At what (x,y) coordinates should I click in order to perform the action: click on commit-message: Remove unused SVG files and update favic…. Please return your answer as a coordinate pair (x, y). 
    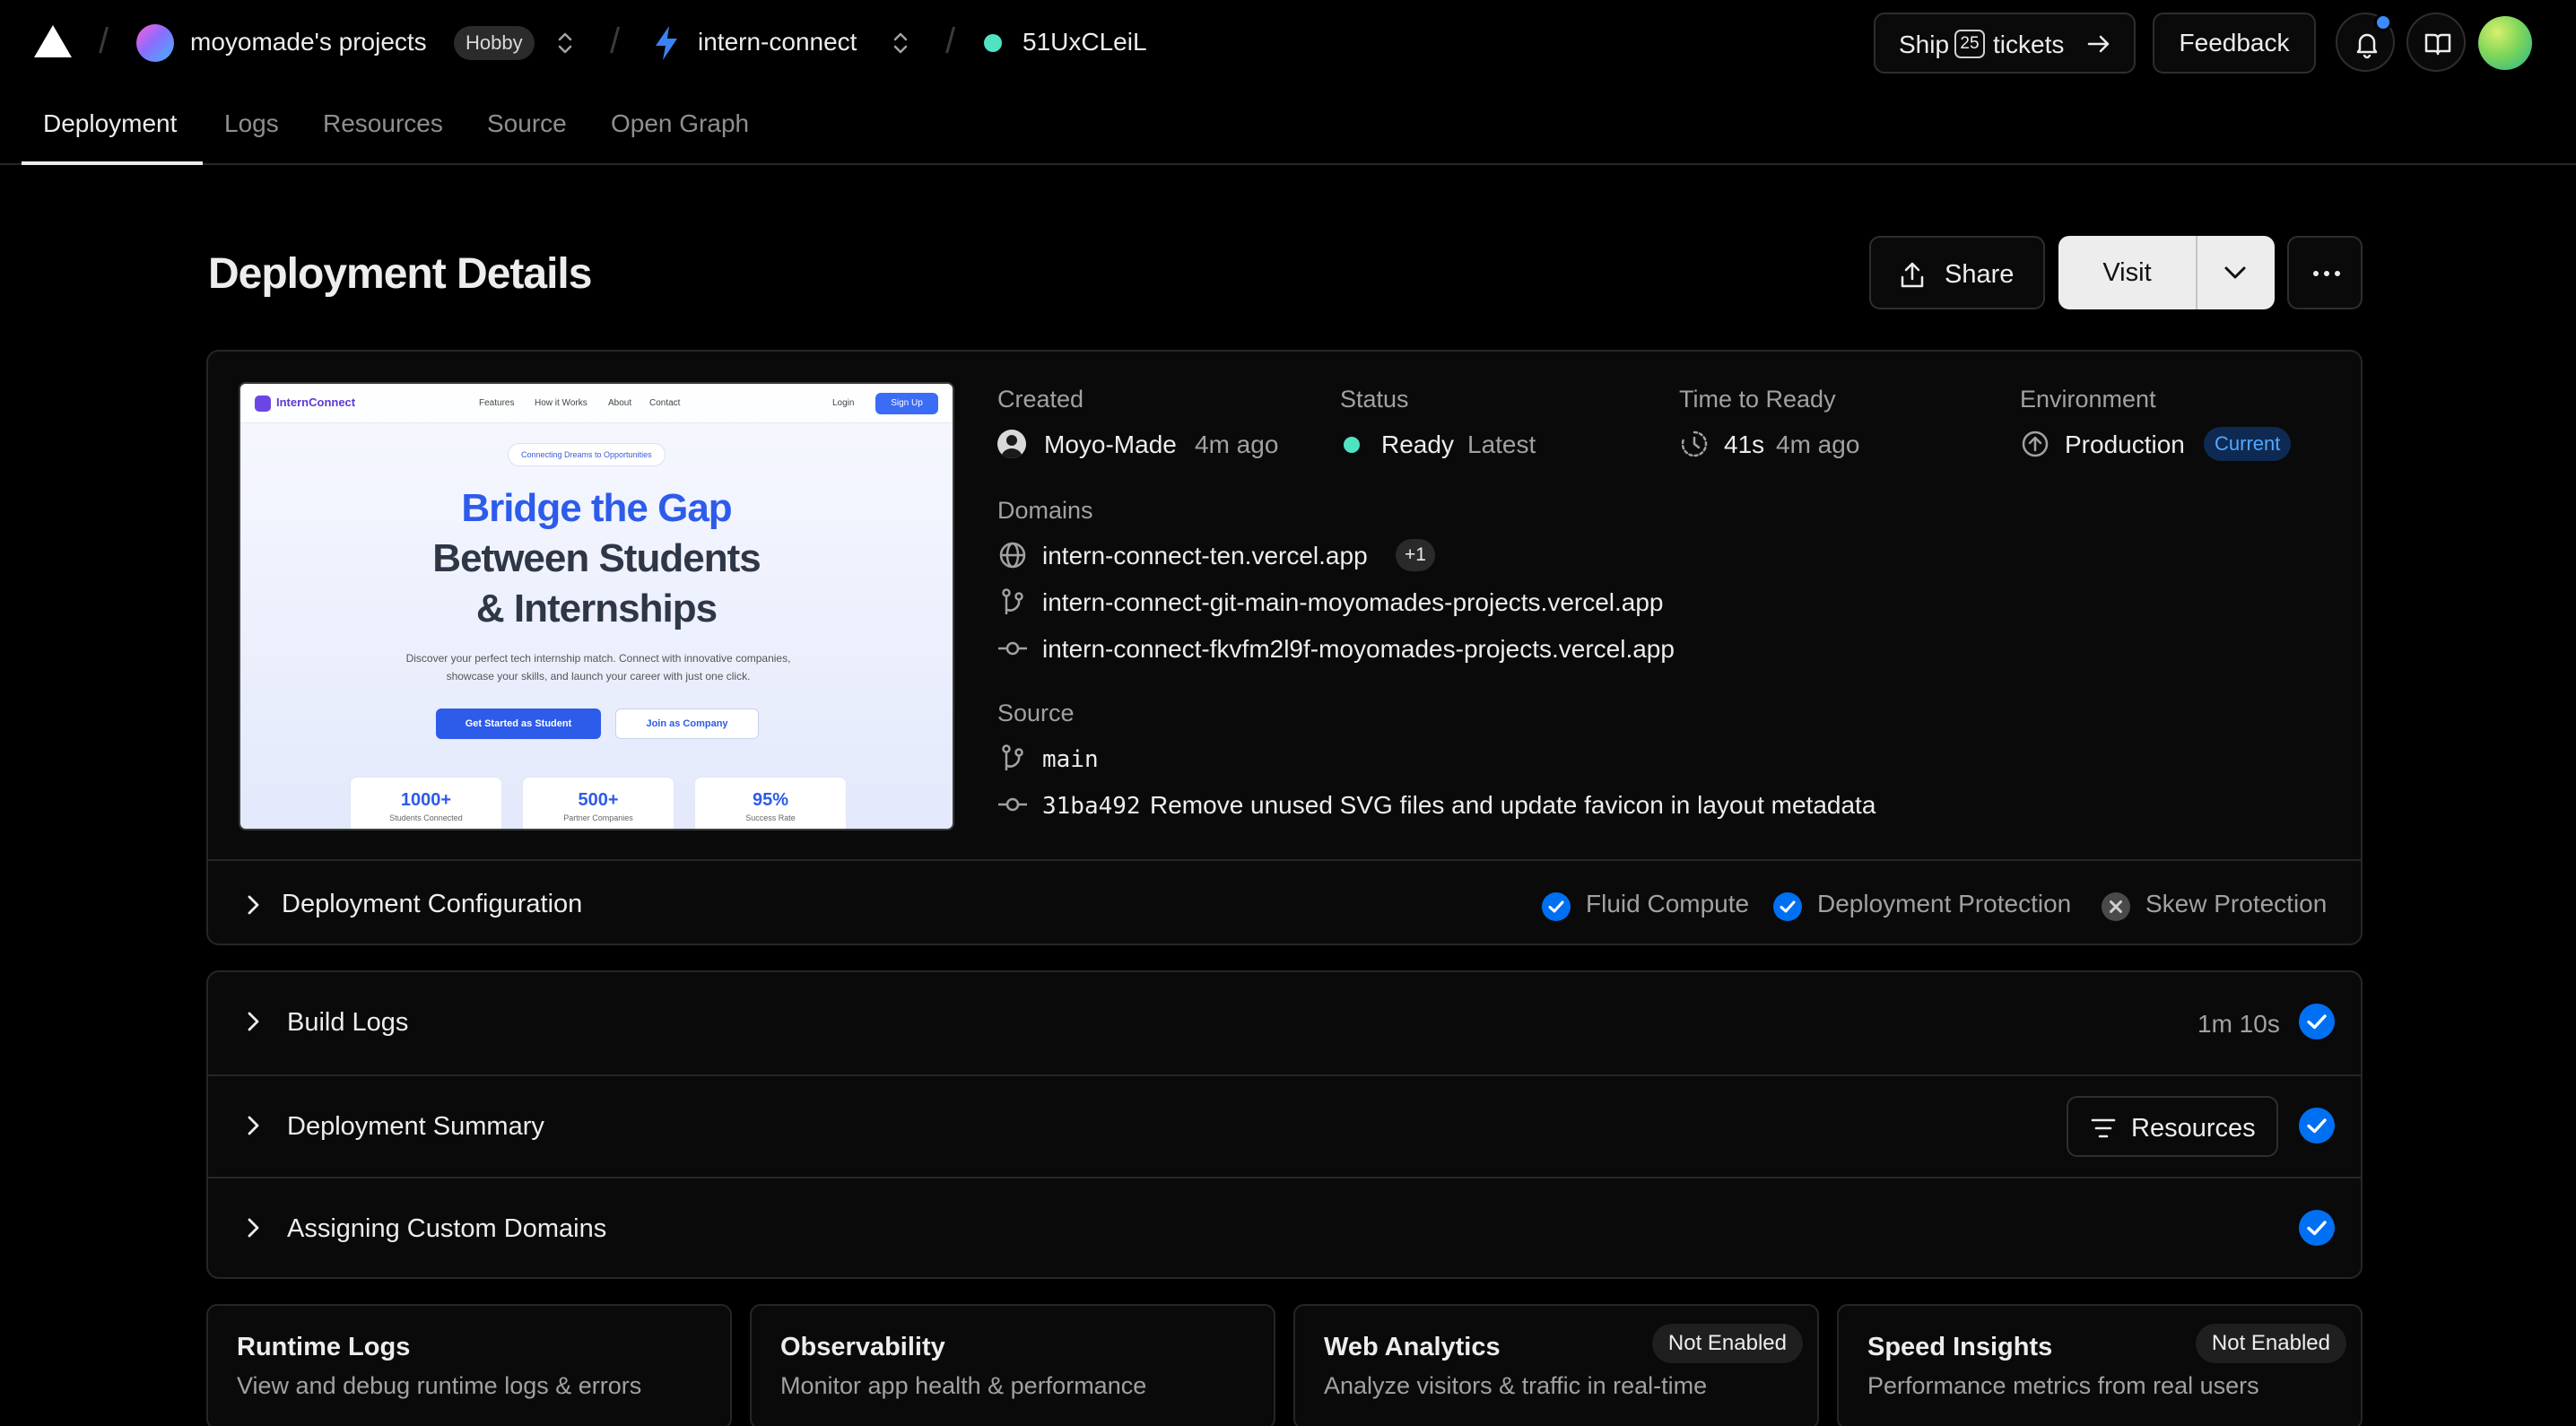
    Looking at the image, I should click on (1512, 806).